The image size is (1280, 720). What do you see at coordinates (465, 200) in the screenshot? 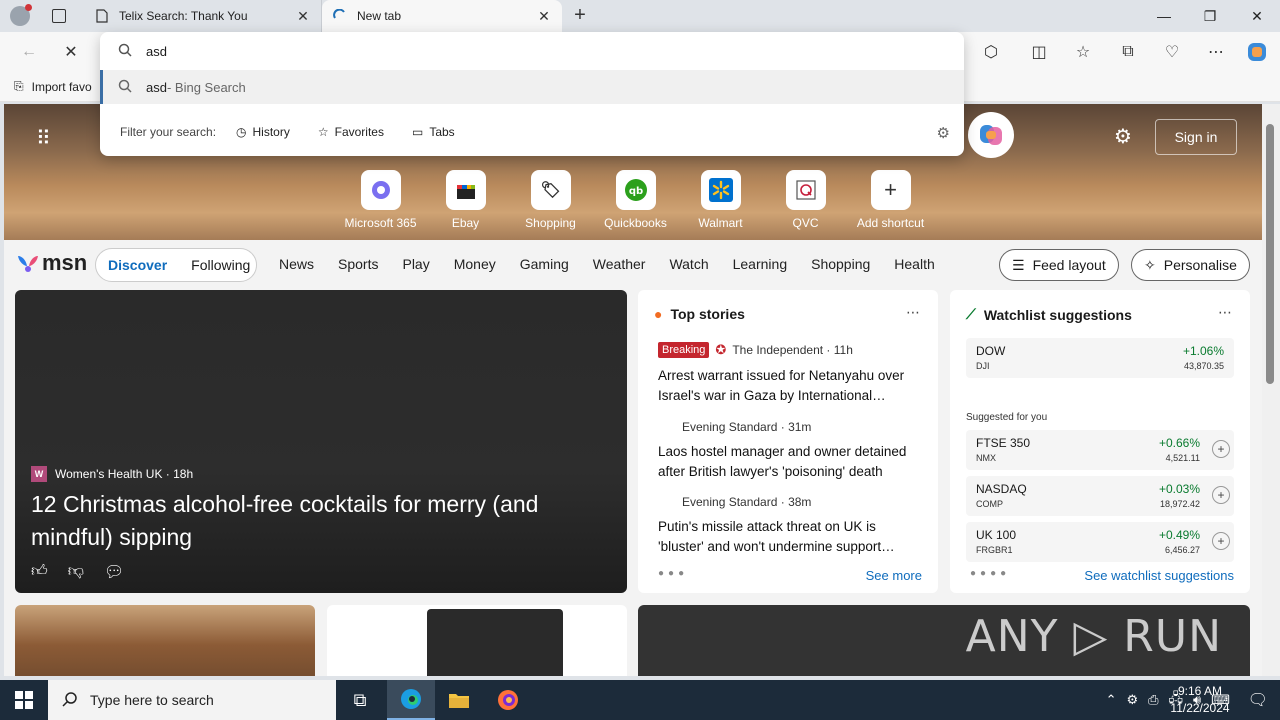
I see `shortcut-ebay: Ebay` at bounding box center [465, 200].